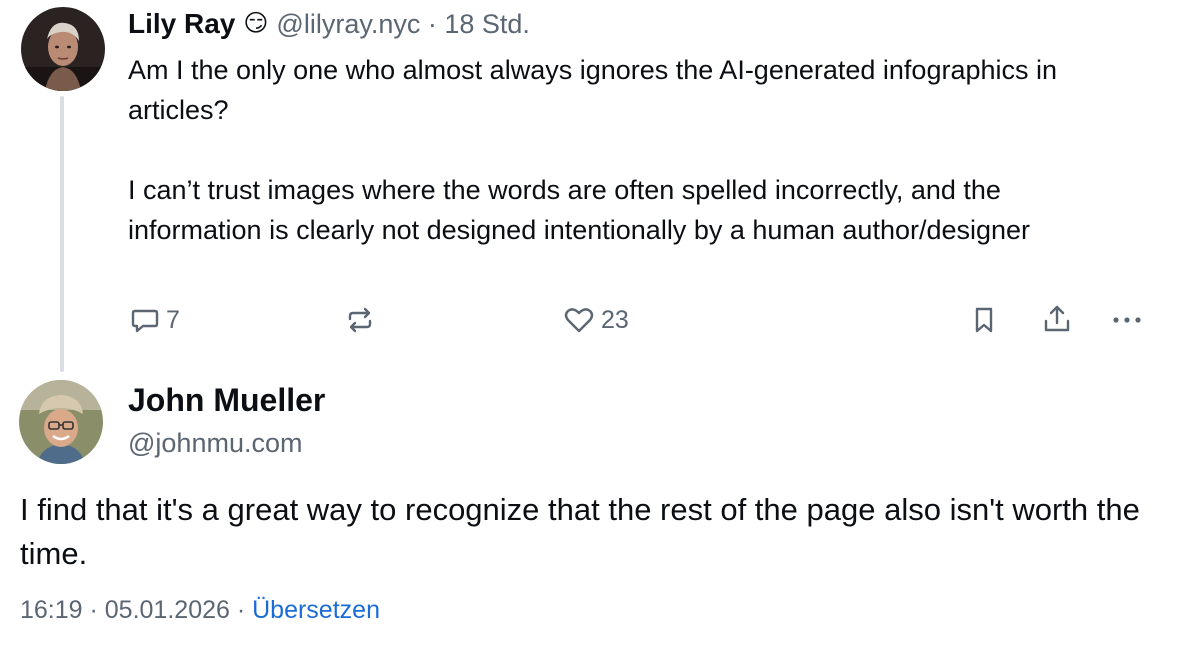 This screenshot has width=1182, height=648. Describe the element at coordinates (181, 24) in the screenshot. I see `author-name: Lily Ray` at that location.